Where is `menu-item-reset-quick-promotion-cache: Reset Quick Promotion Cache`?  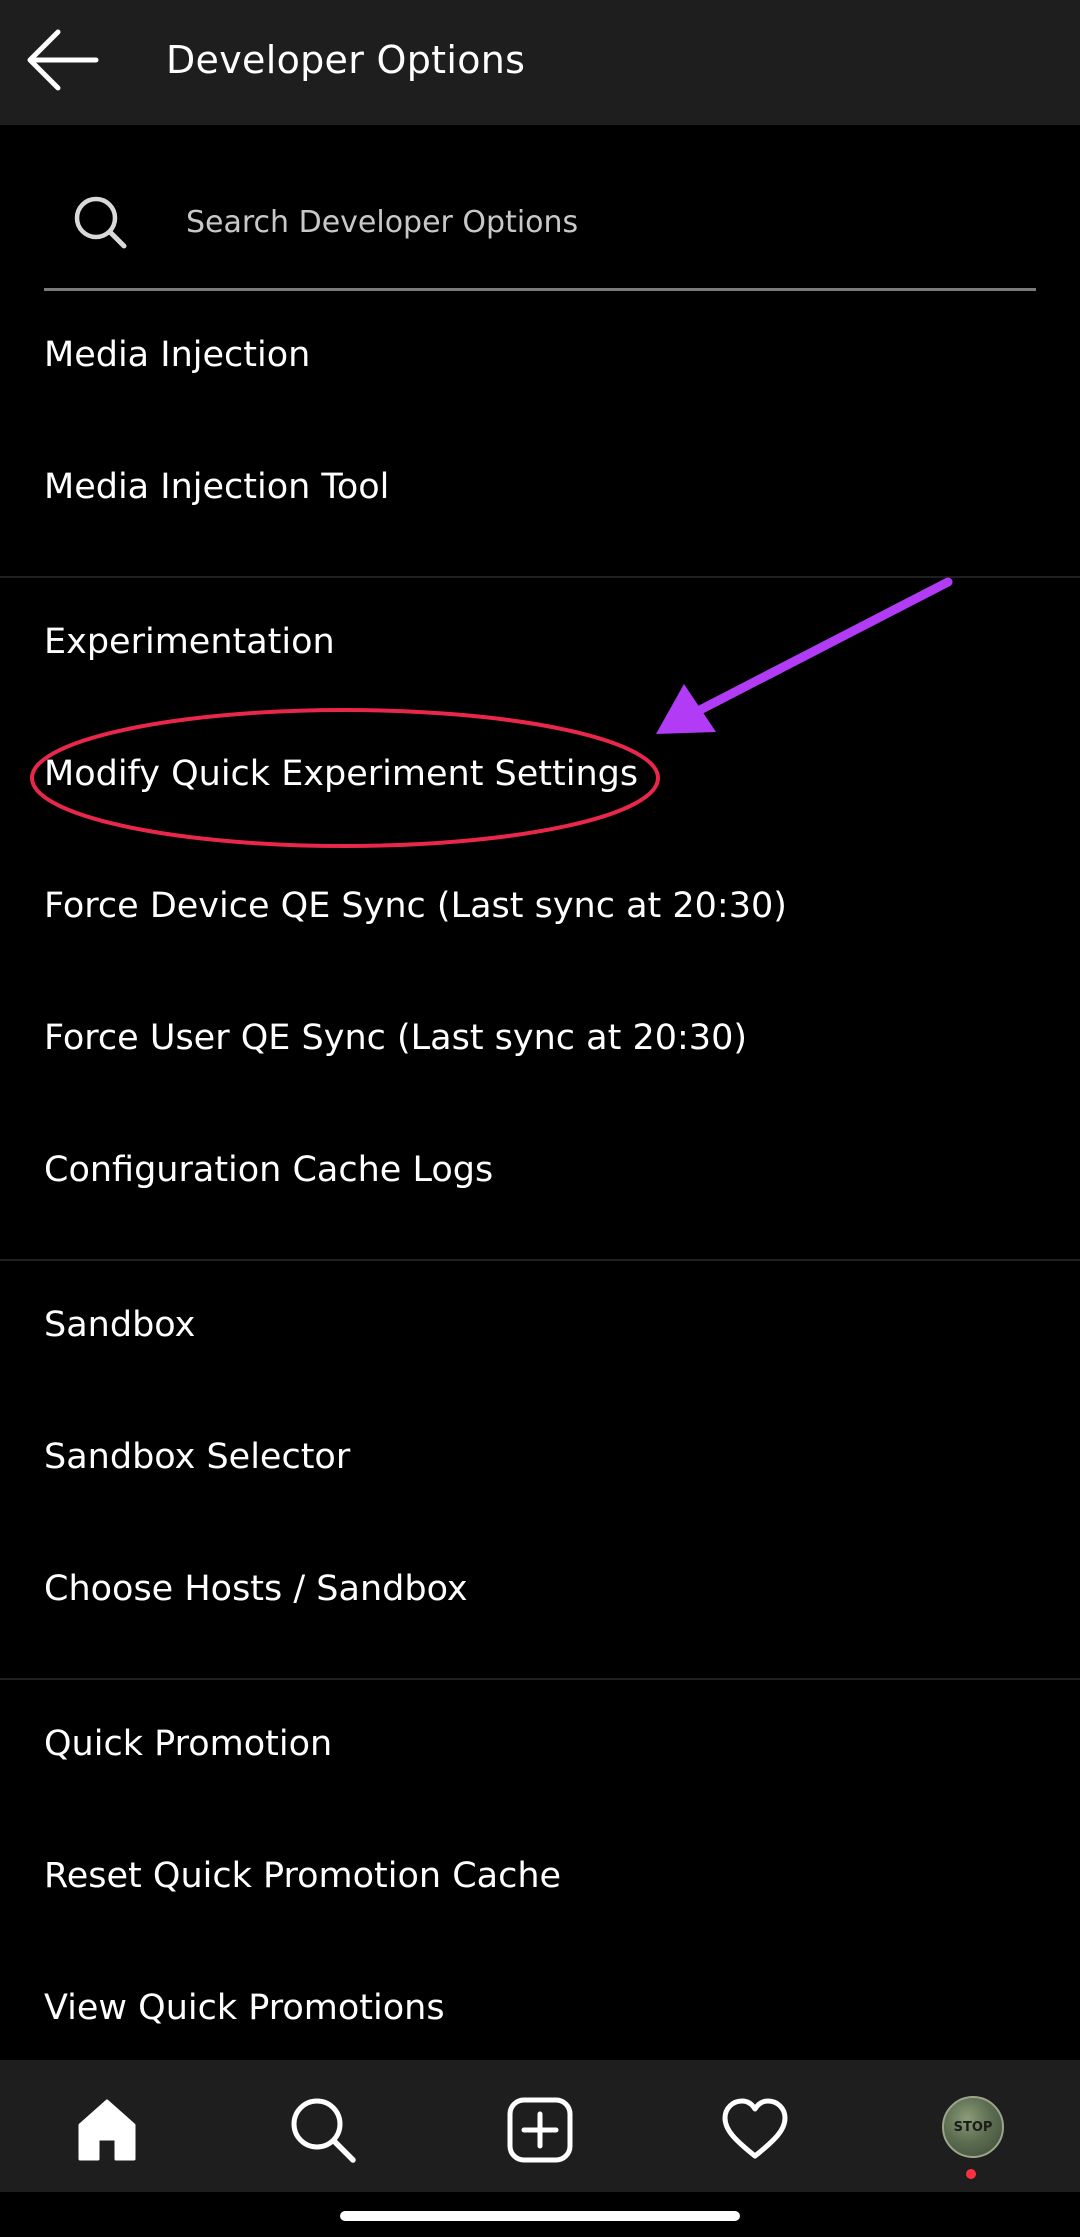 menu-item-reset-quick-promotion-cache: Reset Quick Promotion Cache is located at coordinates (544, 1876).